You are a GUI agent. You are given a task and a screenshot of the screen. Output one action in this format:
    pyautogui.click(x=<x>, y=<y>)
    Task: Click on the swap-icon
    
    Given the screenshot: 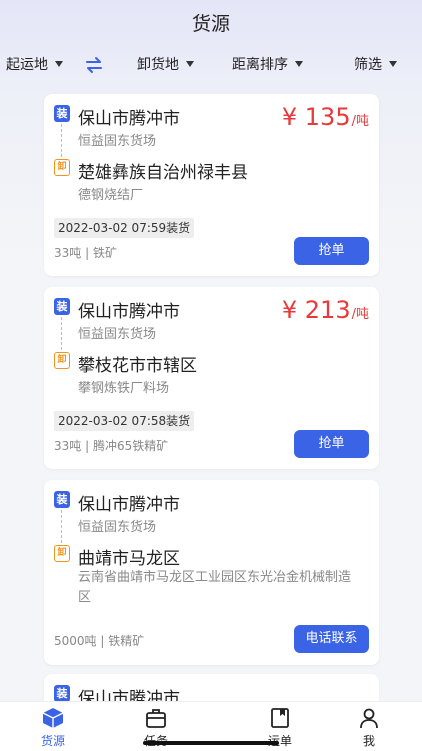 What is the action you would take?
    pyautogui.click(x=94, y=65)
    